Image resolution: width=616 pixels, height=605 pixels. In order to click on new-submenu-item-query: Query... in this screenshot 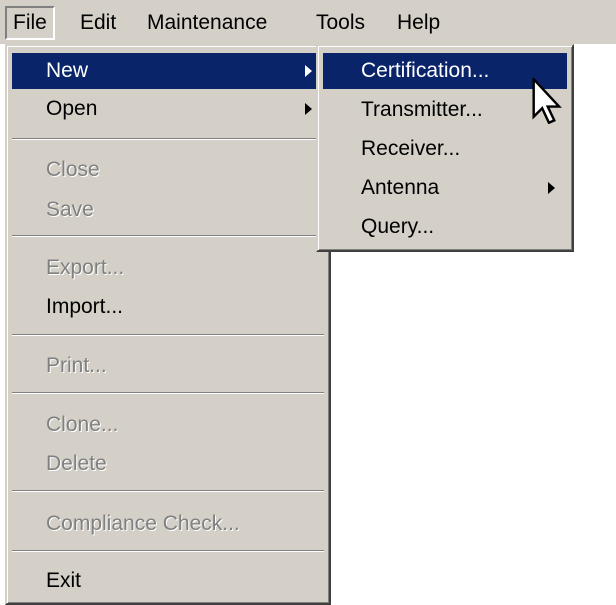, I will do `click(445, 227)`.